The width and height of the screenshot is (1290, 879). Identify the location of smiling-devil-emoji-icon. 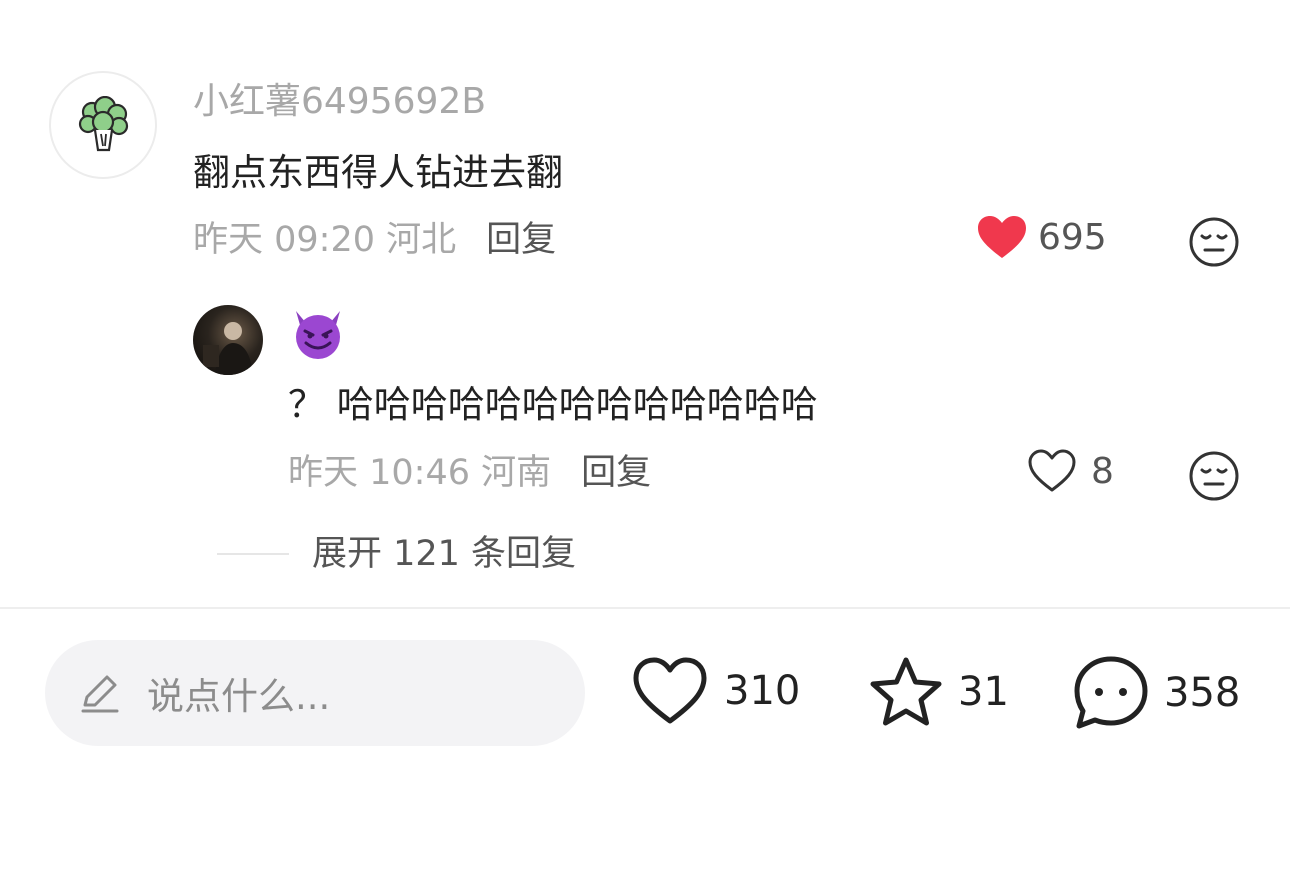
(318, 335).